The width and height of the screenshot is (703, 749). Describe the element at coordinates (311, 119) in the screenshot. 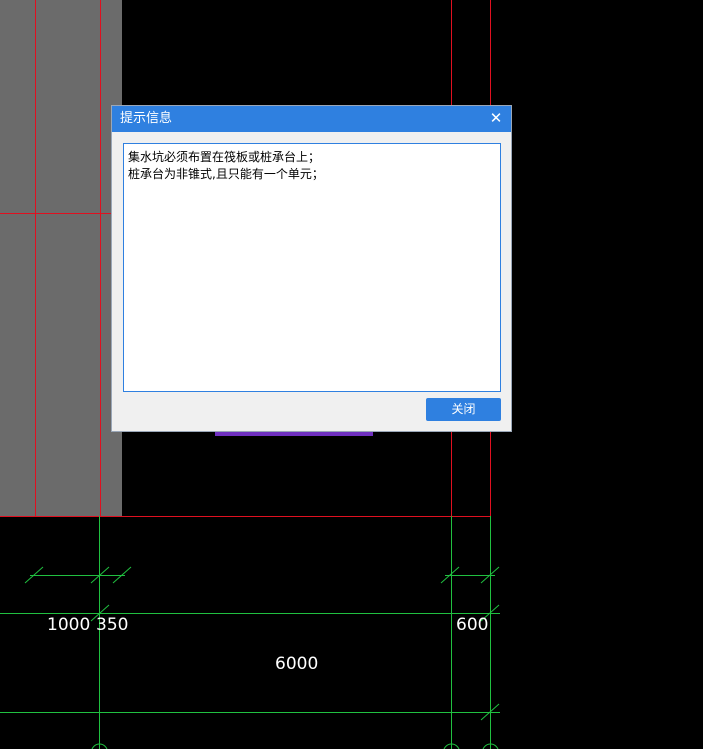

I see `dialog-title-bar: 提示信息 ✕` at that location.